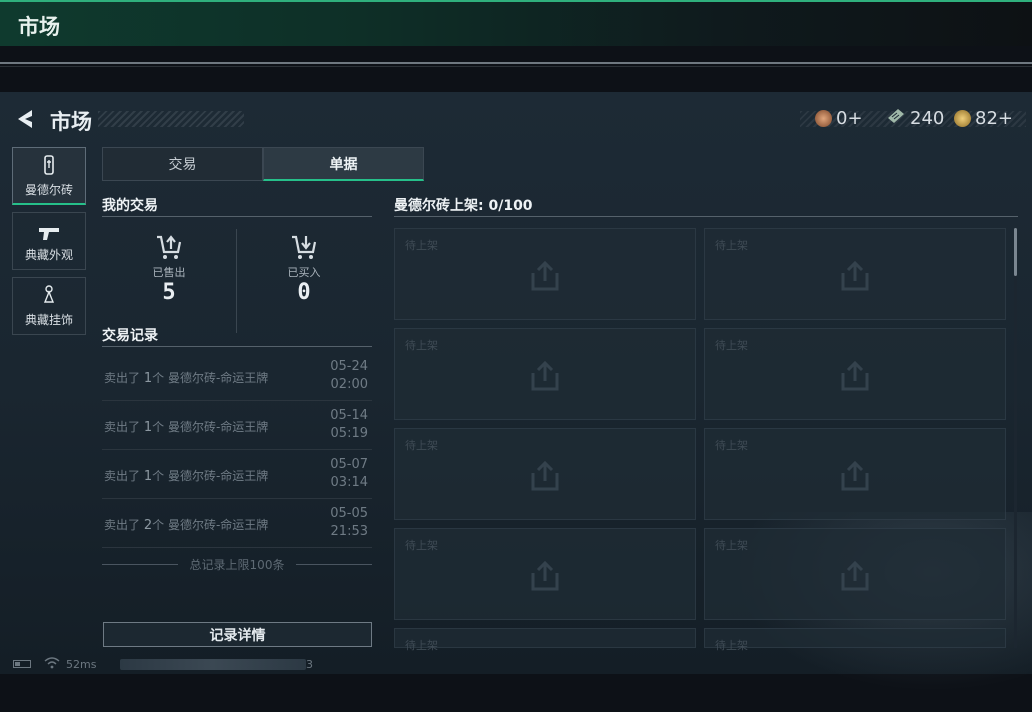 The image size is (1032, 712). What do you see at coordinates (823, 118) in the screenshot?
I see `medal-icon` at bounding box center [823, 118].